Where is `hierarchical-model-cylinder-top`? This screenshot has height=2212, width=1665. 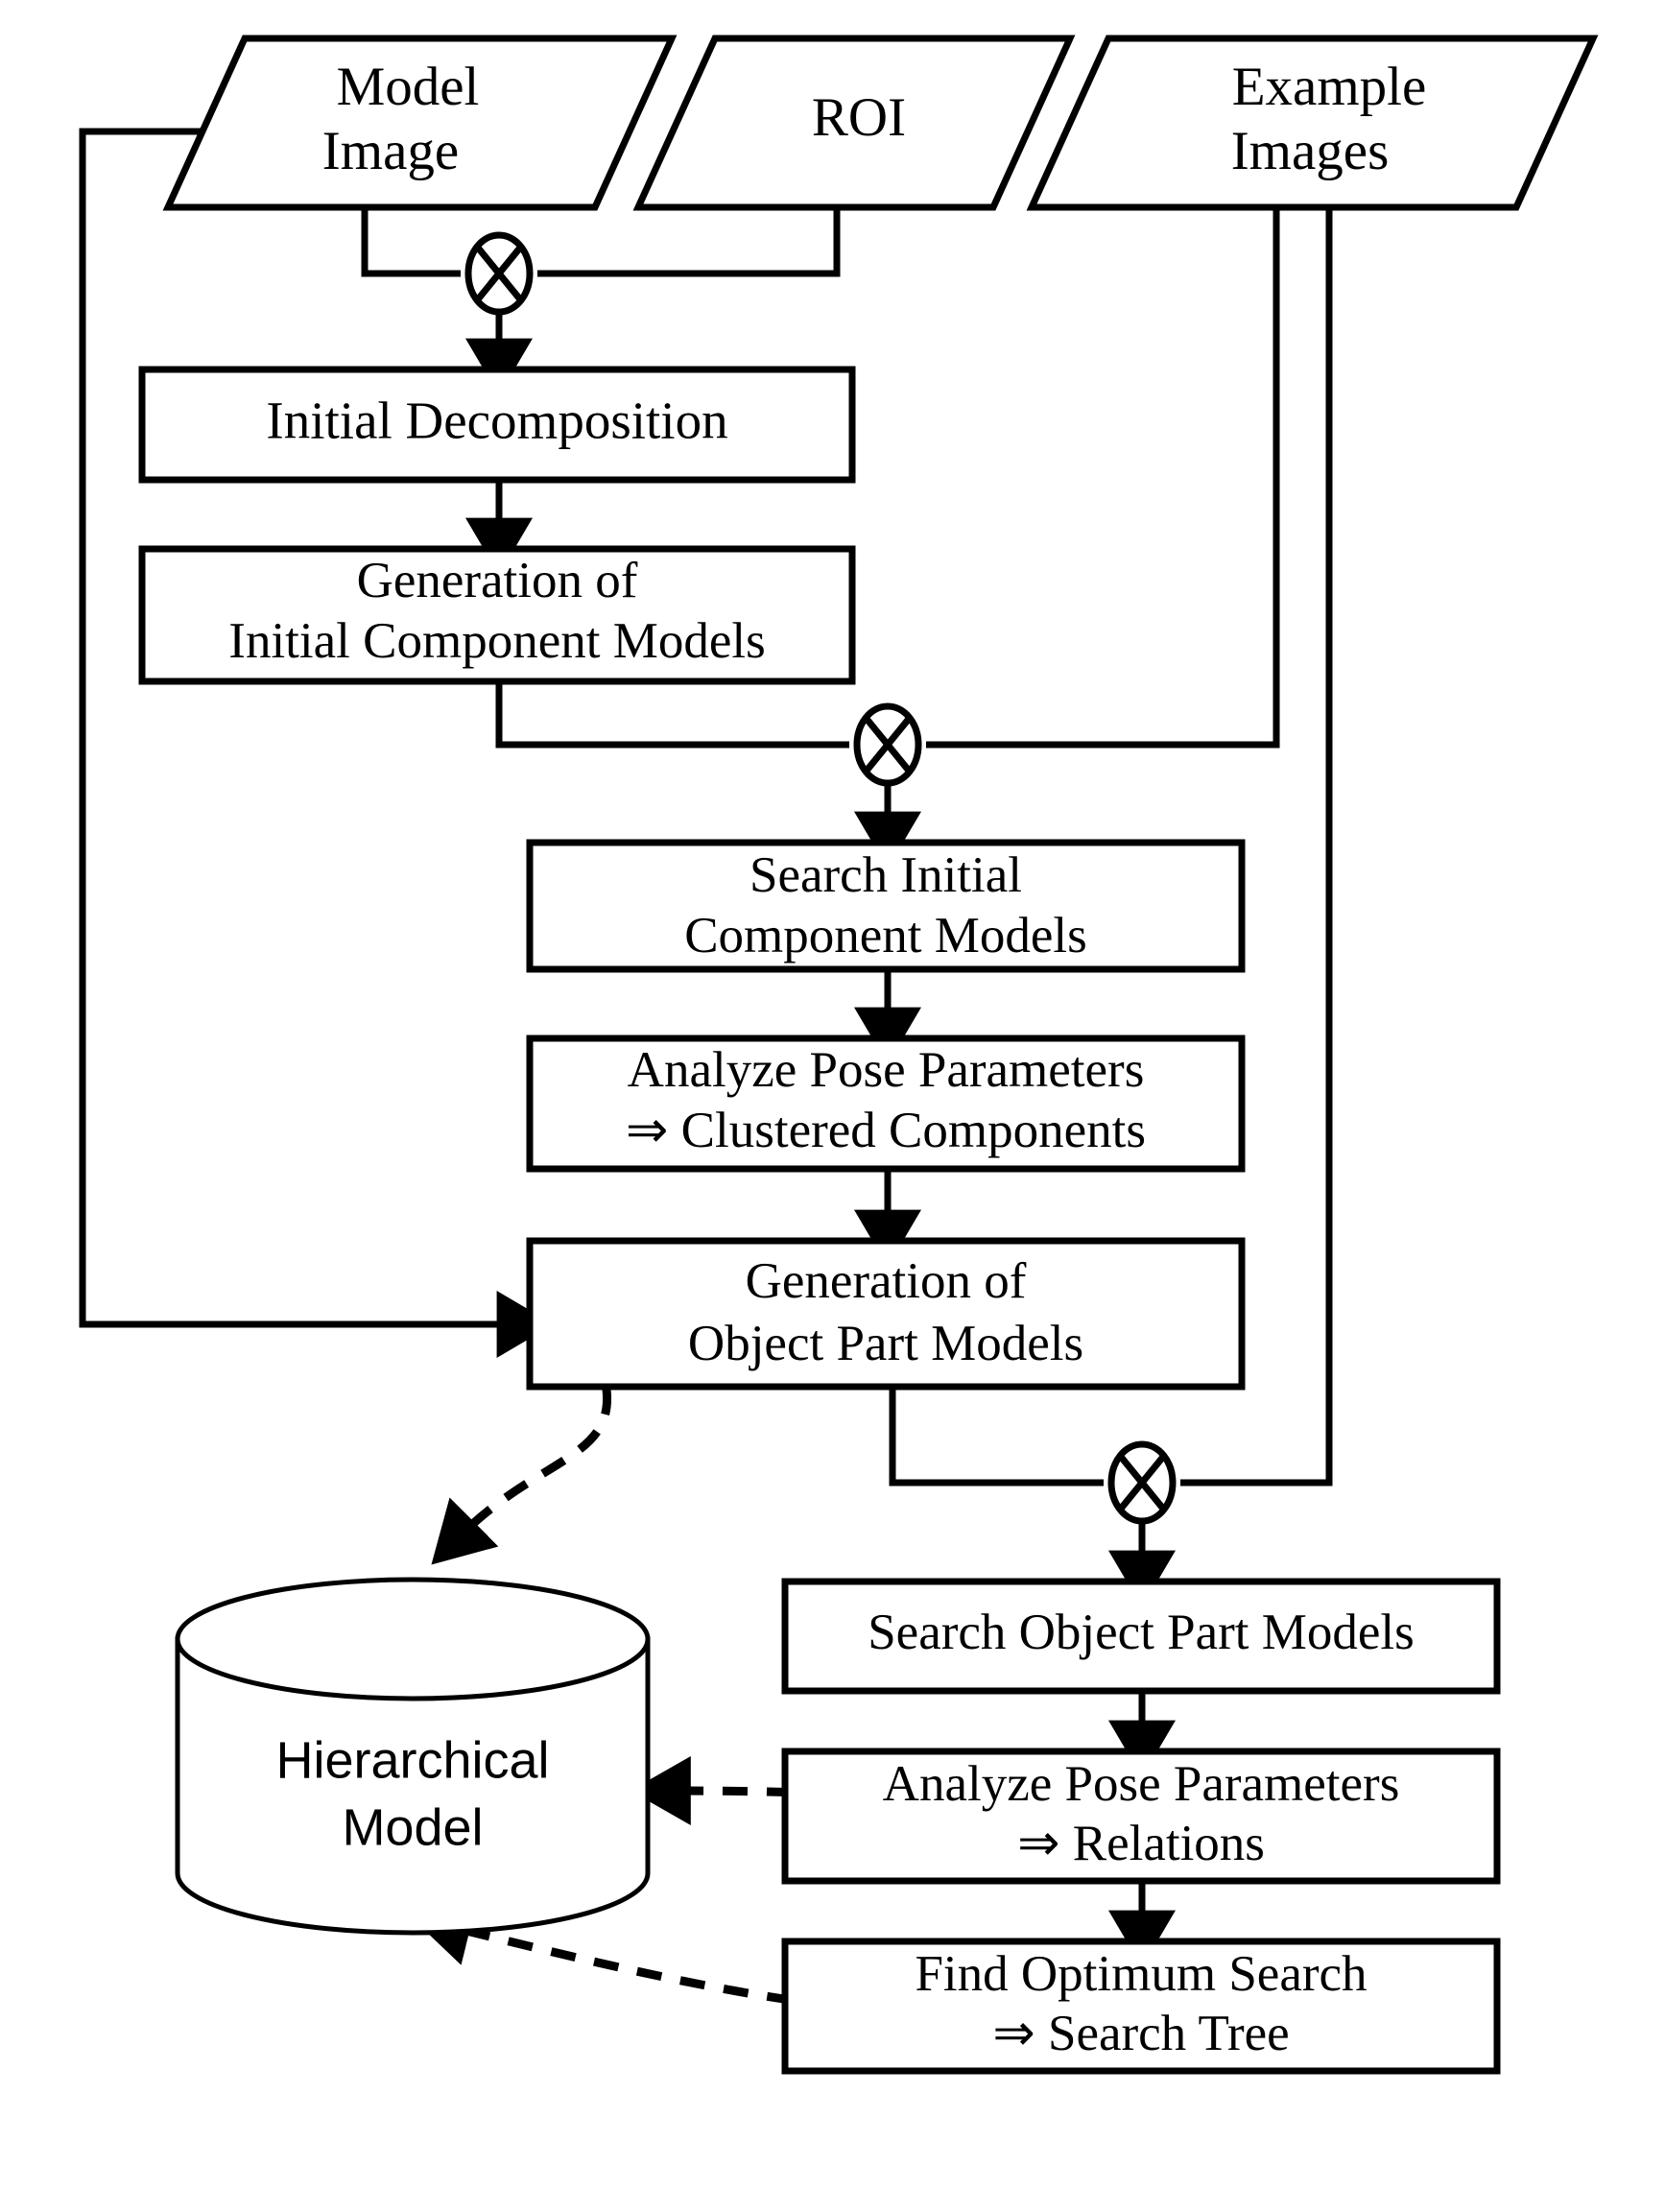
hierarchical-model-cylinder-top is located at coordinates (413, 1639).